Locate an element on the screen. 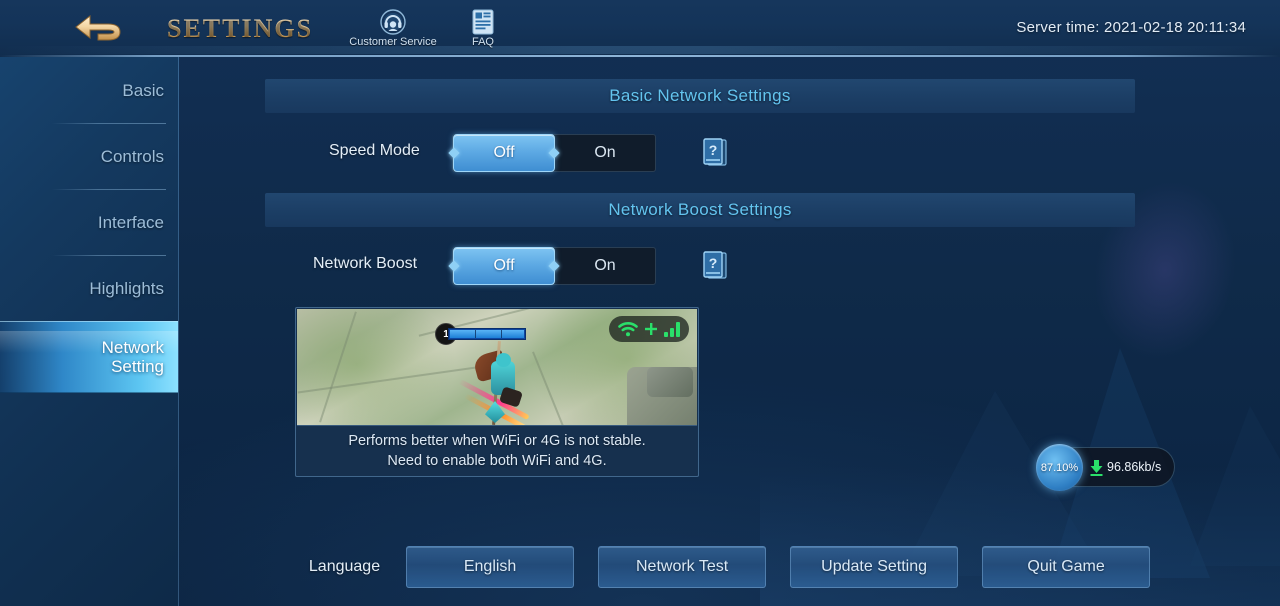 This screenshot has height=606, width=1280. section-header-network-boost: Network Boost Settings is located at coordinates (700, 210).